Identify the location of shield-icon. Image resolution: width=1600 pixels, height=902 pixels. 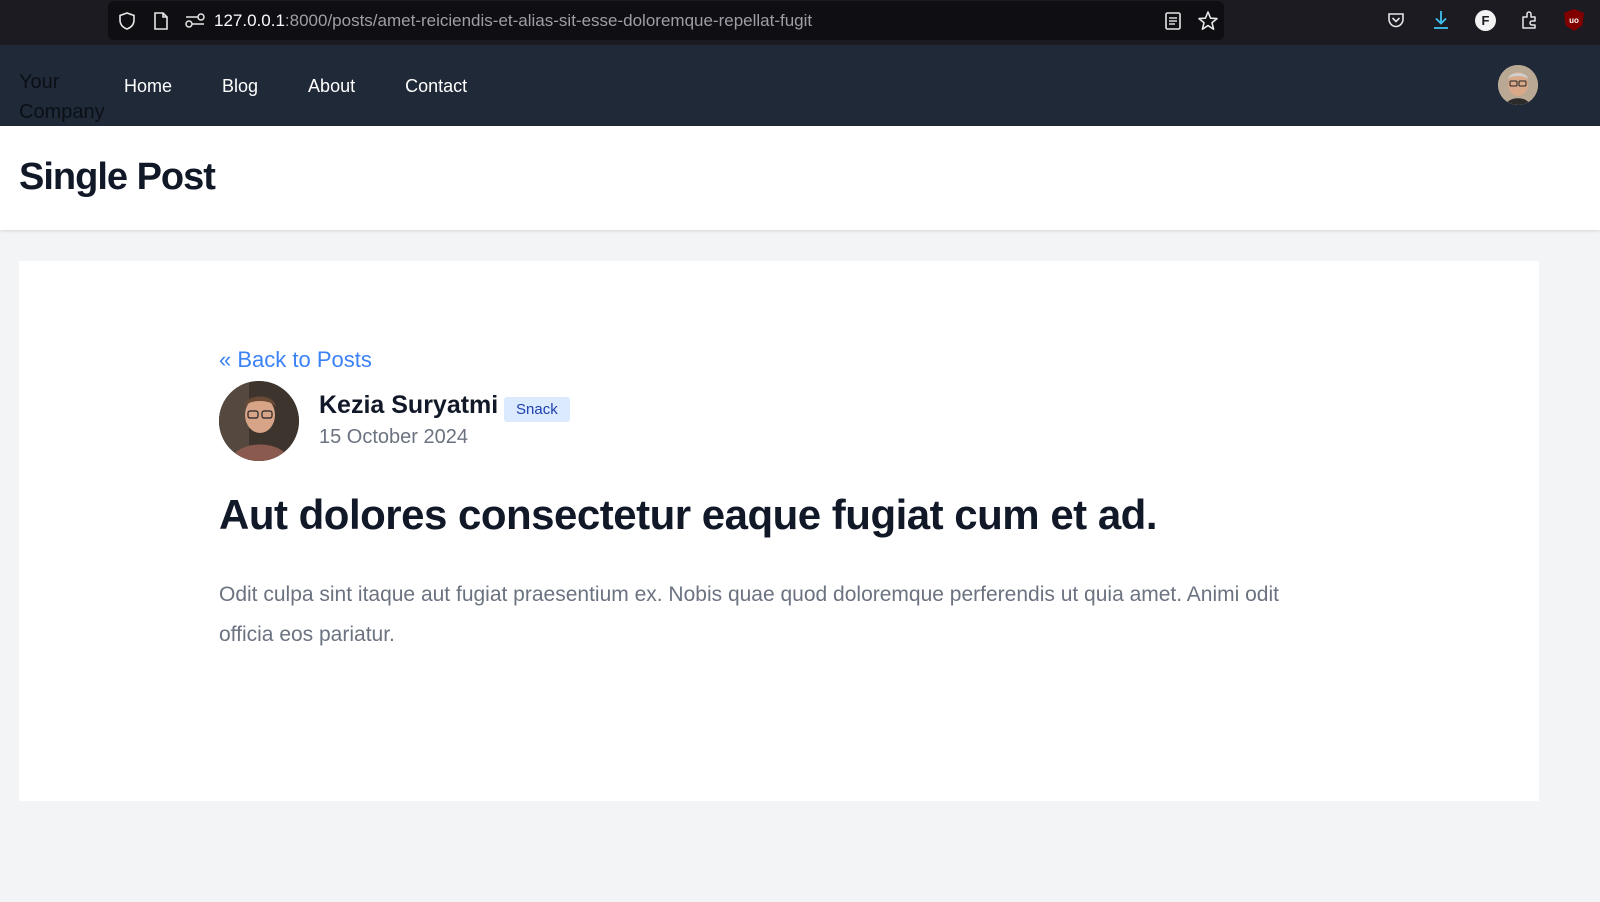
(127, 21).